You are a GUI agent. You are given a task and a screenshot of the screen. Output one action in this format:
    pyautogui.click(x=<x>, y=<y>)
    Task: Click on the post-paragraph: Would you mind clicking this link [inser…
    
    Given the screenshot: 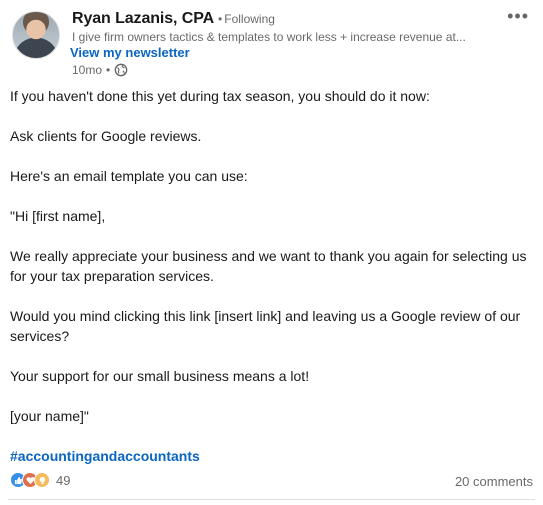 What is the action you would take?
    pyautogui.click(x=265, y=326)
    